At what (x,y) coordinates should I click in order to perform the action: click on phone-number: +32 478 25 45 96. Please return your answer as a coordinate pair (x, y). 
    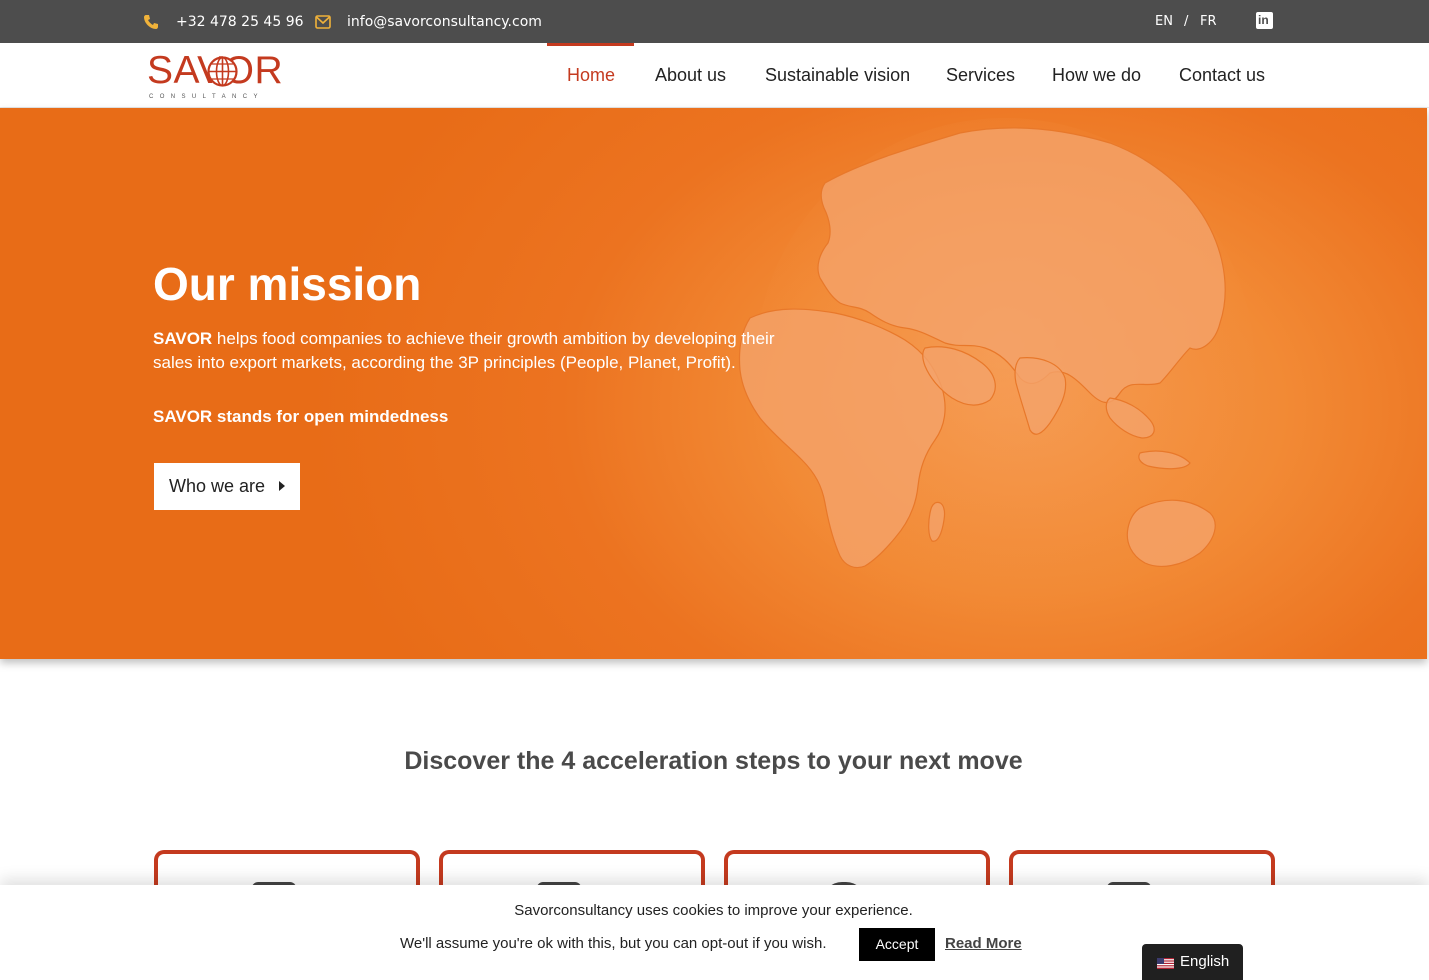
    Looking at the image, I should click on (240, 22).